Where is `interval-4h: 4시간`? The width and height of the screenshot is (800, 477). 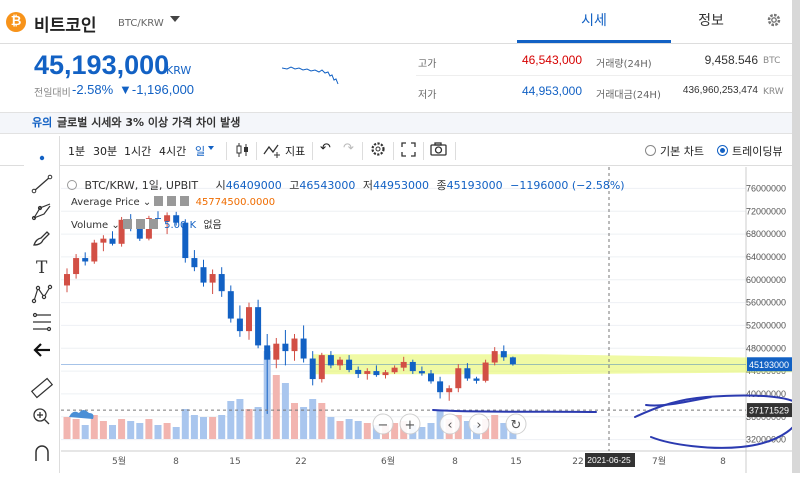
interval-4h: 4시간 is located at coordinates (172, 151).